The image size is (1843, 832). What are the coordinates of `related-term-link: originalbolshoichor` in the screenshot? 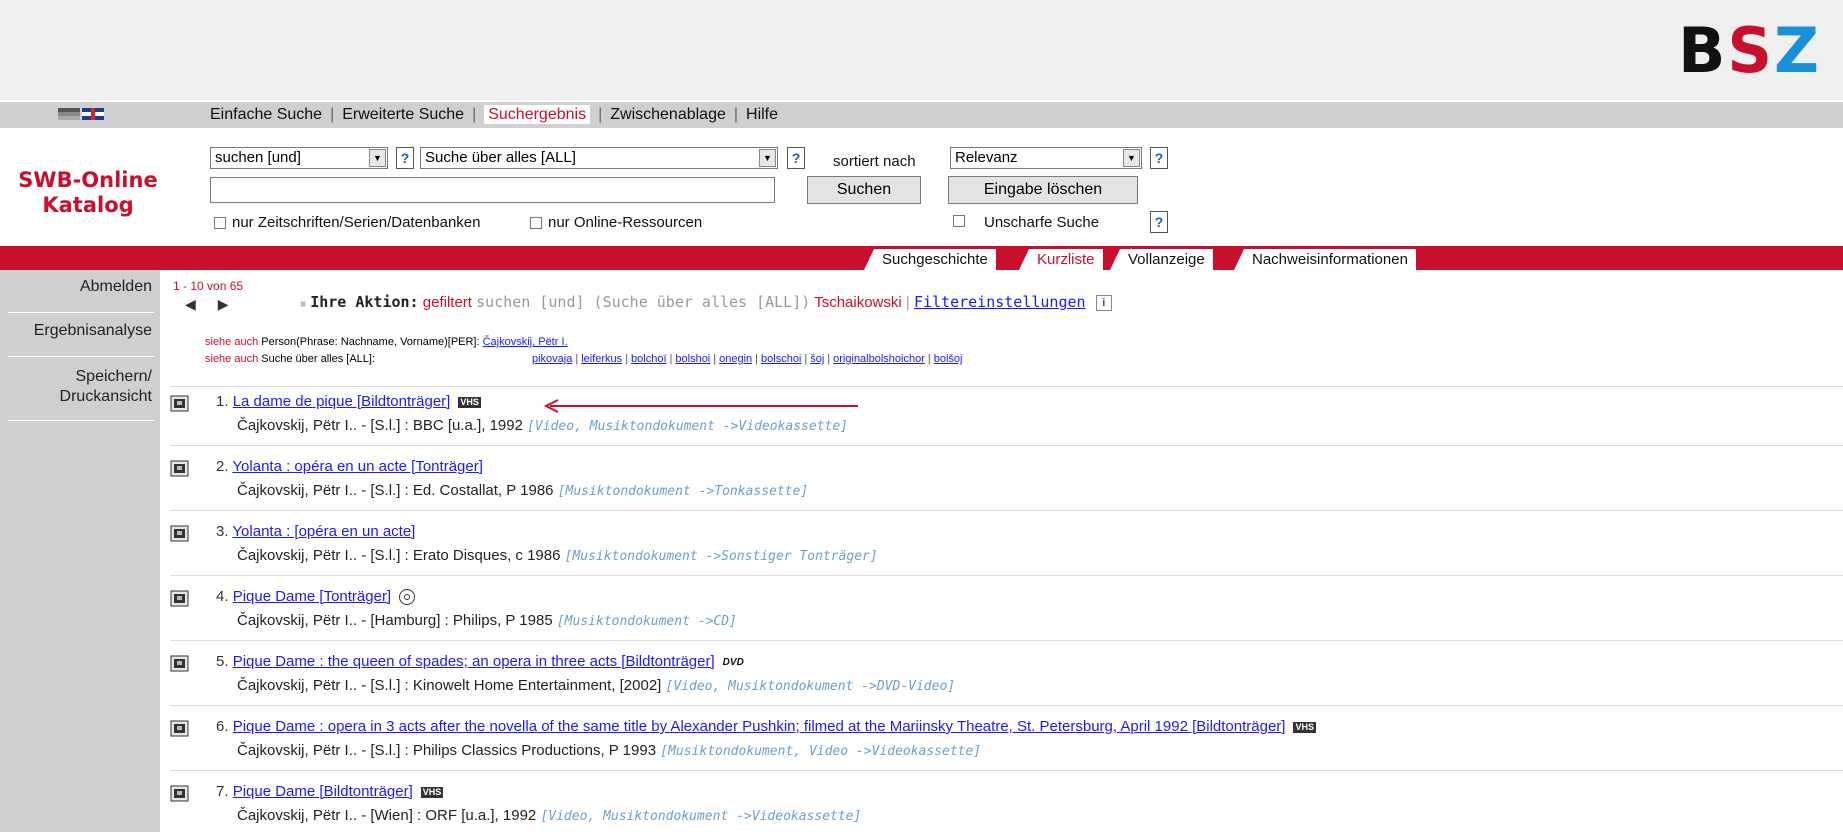 It's located at (879, 359).